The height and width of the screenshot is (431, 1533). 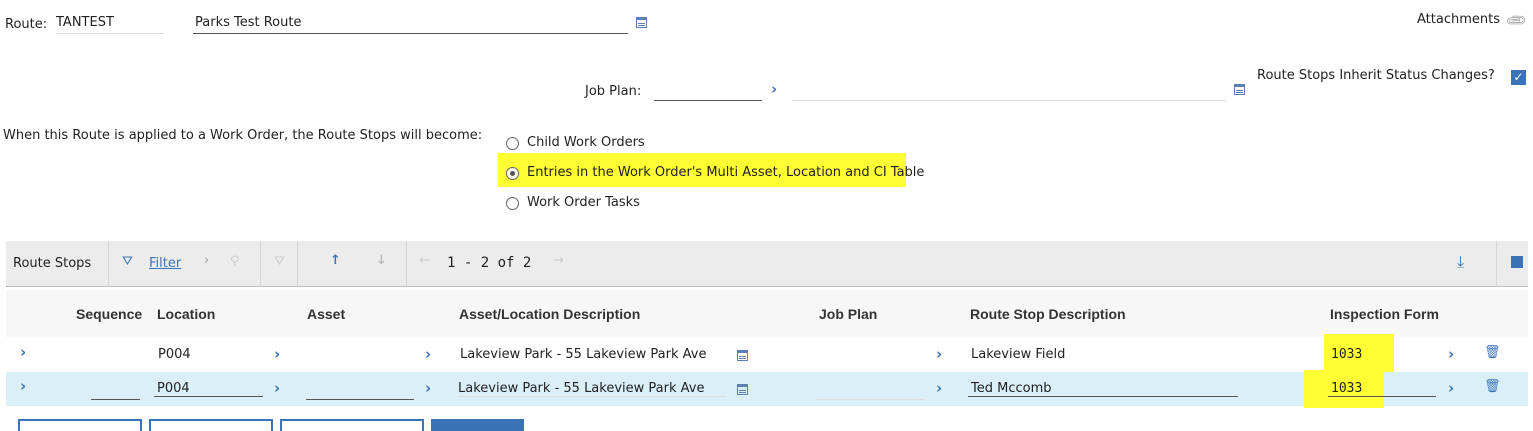 What do you see at coordinates (326, 314) in the screenshot?
I see `column-header-asset: Asset` at bounding box center [326, 314].